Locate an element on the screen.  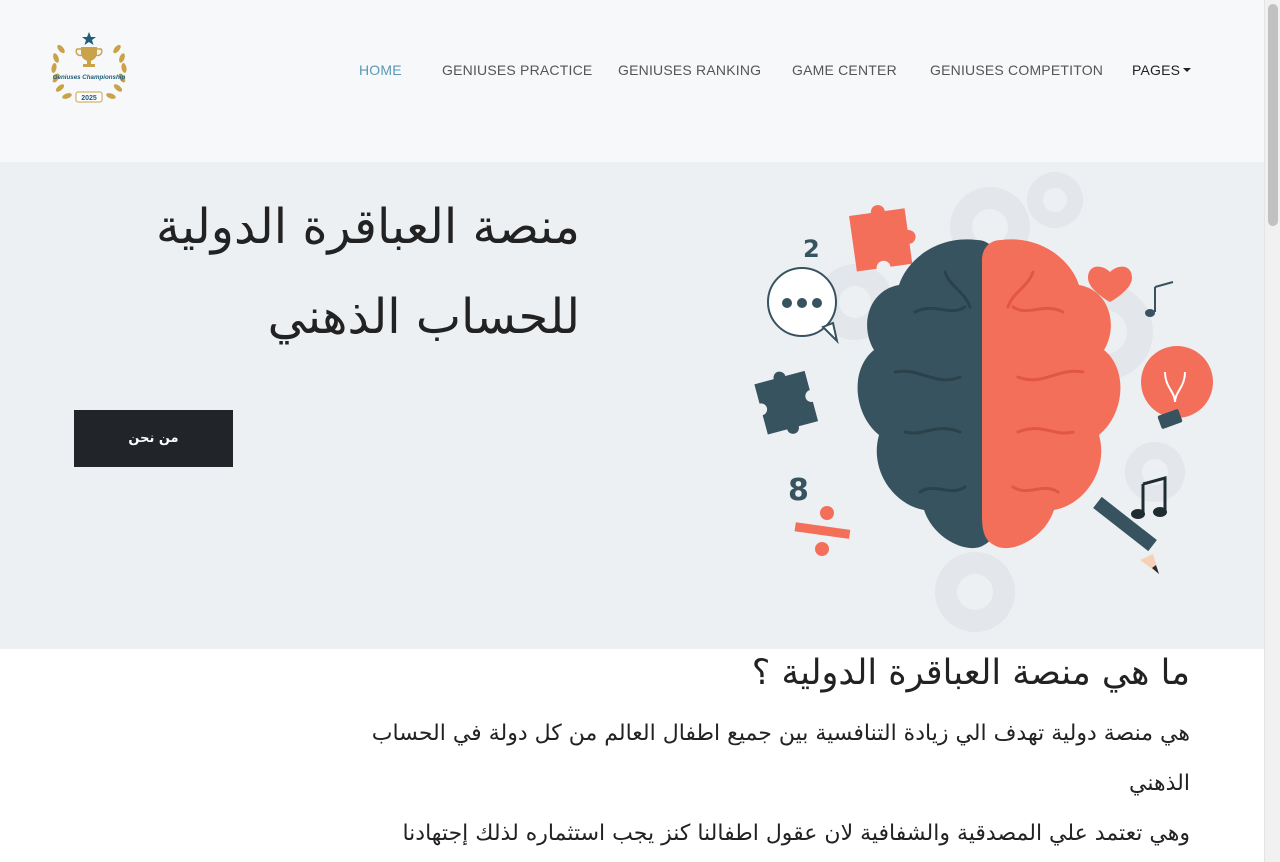
about-line-2: الذهني is located at coordinates (1159, 783).